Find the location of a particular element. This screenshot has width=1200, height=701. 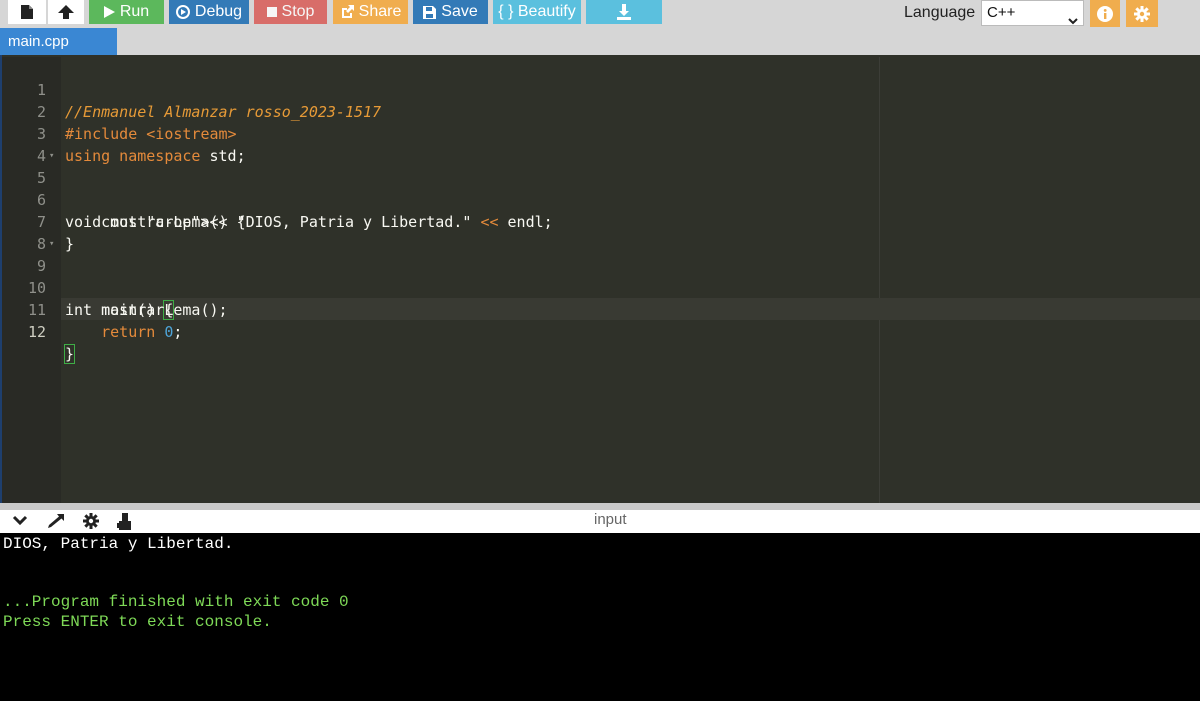

beautify-button: { } Beautify is located at coordinates (537, 12).